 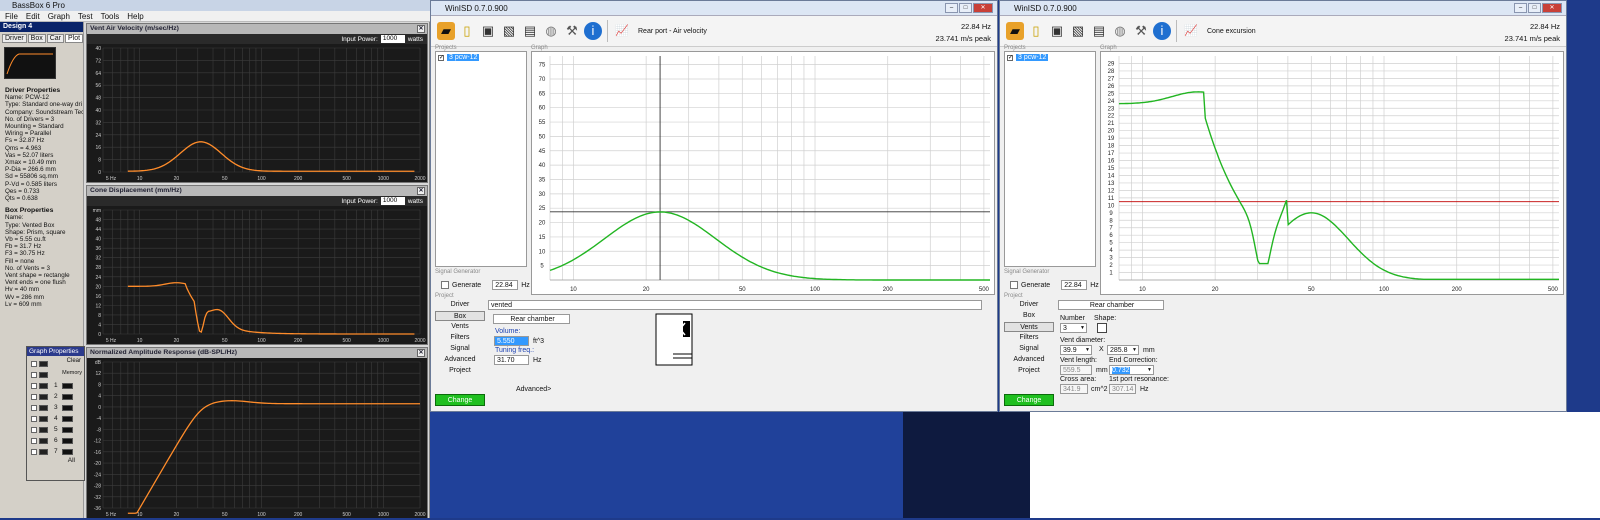 What do you see at coordinates (511, 341) in the screenshot?
I see `volume-input: 5.550` at bounding box center [511, 341].